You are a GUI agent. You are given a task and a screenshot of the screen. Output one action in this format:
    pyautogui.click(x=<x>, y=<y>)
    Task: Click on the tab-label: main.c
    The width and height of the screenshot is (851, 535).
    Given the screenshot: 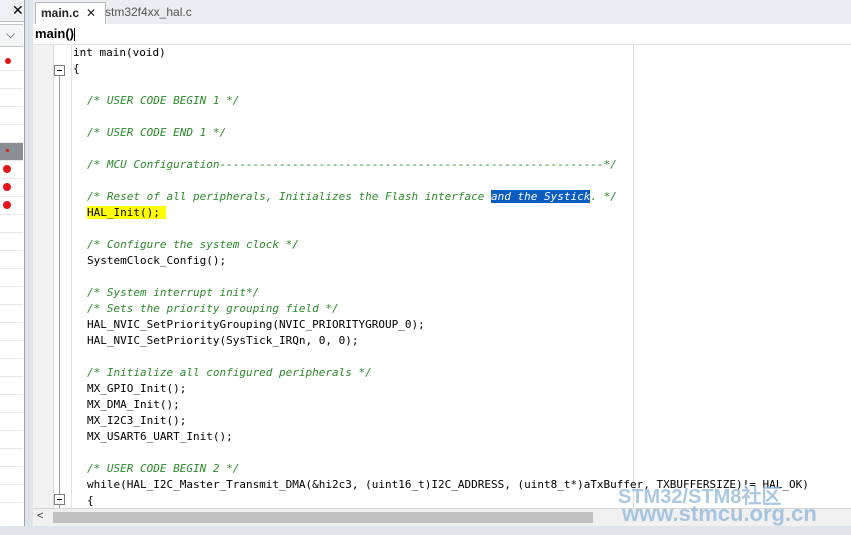 What is the action you would take?
    pyautogui.click(x=60, y=13)
    